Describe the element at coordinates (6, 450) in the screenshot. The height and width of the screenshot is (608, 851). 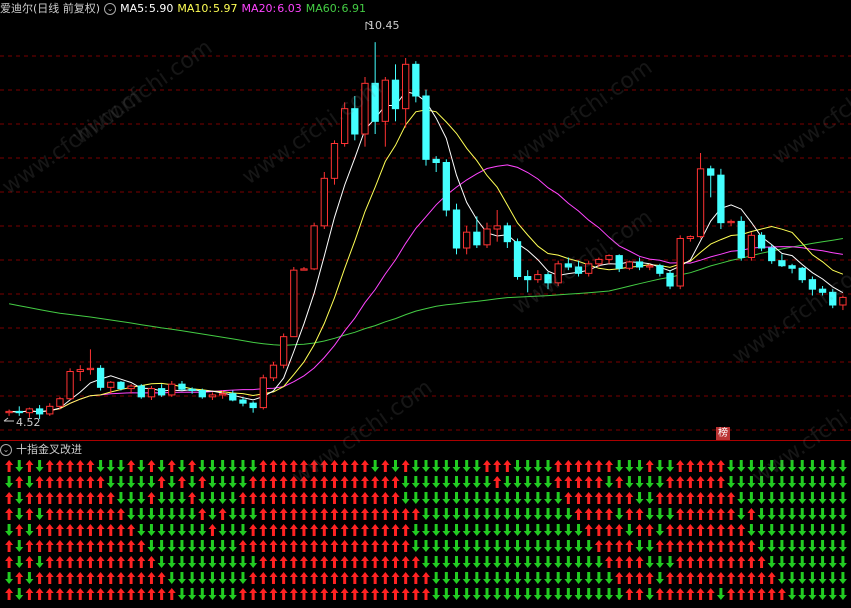
I see `indicator-toggle-icon: ⌄` at that location.